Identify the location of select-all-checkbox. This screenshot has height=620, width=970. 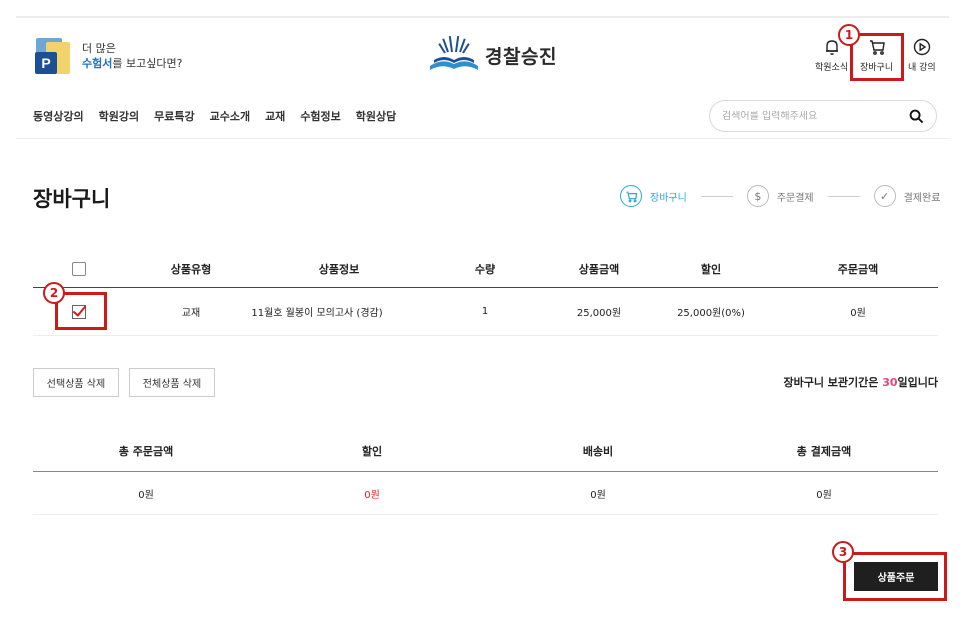
(79, 268).